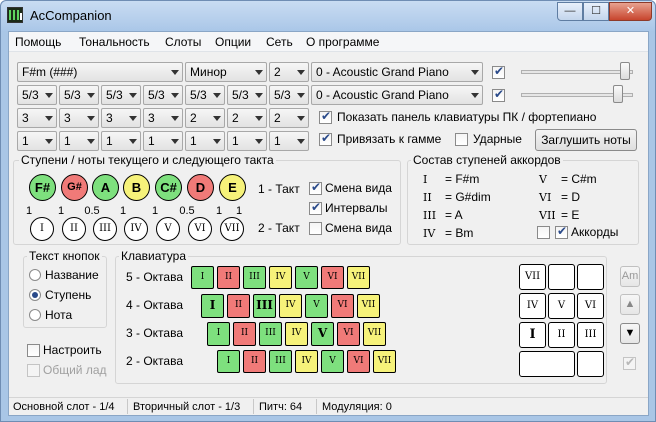 This screenshot has width=656, height=422. Describe the element at coordinates (232, 187) in the screenshot. I see `note-circle: E` at that location.